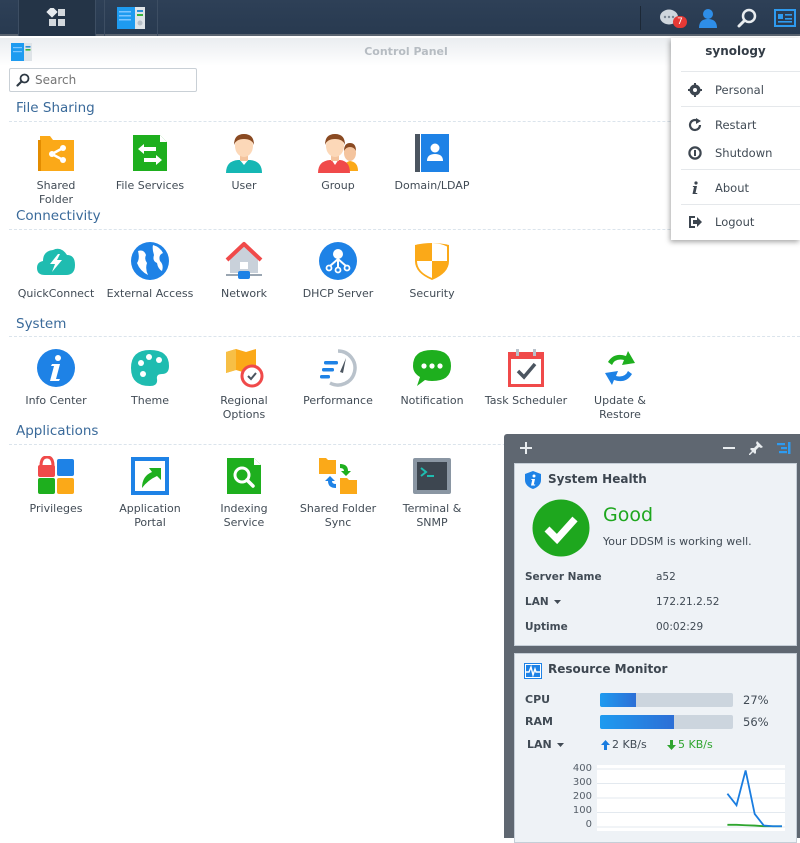  I want to click on app-external-access: External Access, so click(150, 271).